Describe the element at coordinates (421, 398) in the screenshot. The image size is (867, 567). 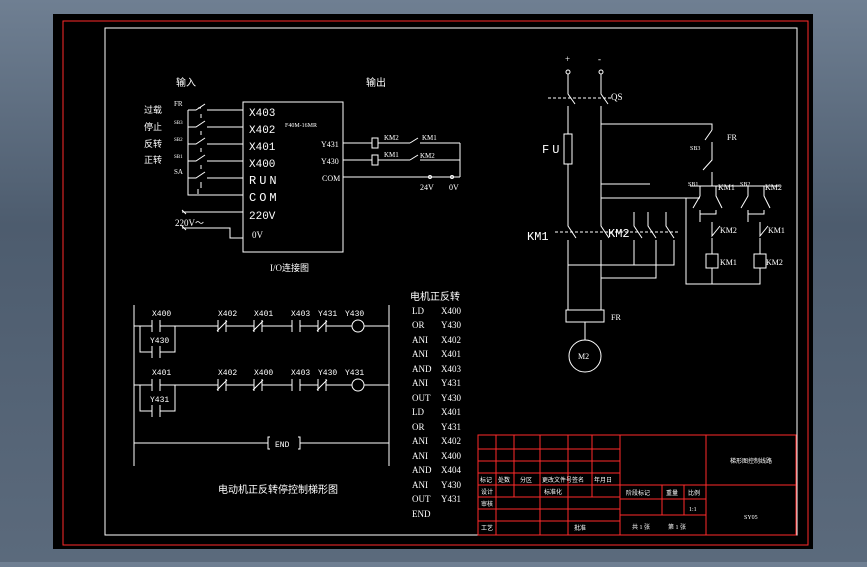
I see `op-7: OUT` at that location.